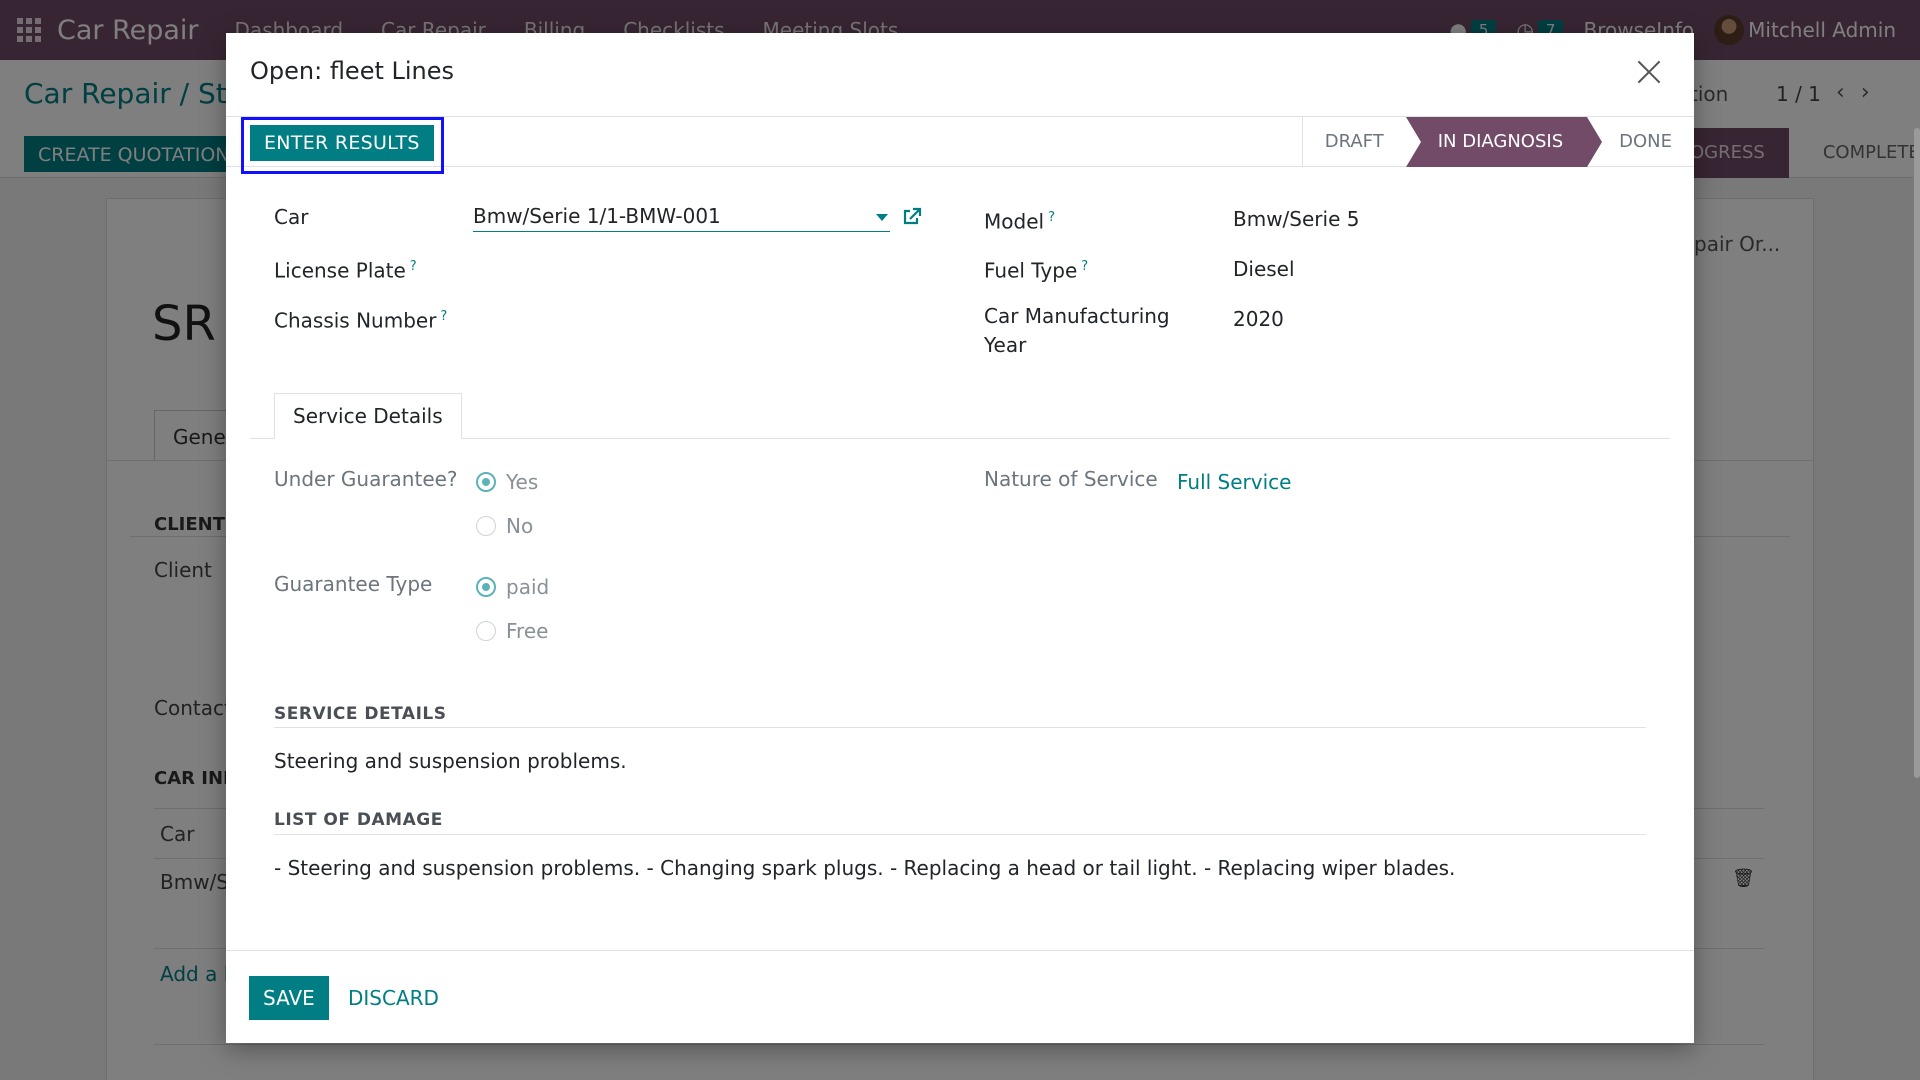  Describe the element at coordinates (352, 71) in the screenshot. I see `dialog-title: Open: fleet Lines` at that location.